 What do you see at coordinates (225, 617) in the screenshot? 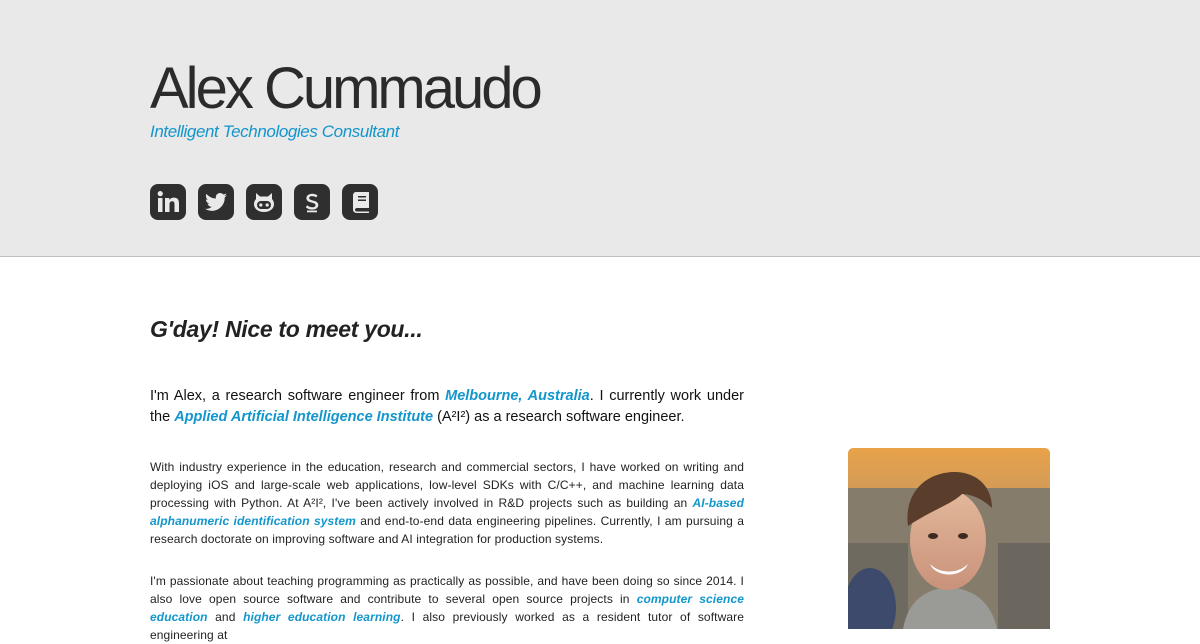
I see `para2-text-2: and` at bounding box center [225, 617].